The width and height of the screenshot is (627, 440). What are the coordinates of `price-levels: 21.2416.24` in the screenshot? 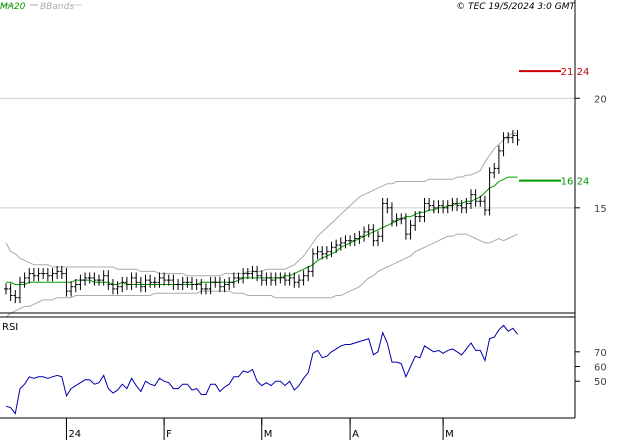 It's located at (554, 127).